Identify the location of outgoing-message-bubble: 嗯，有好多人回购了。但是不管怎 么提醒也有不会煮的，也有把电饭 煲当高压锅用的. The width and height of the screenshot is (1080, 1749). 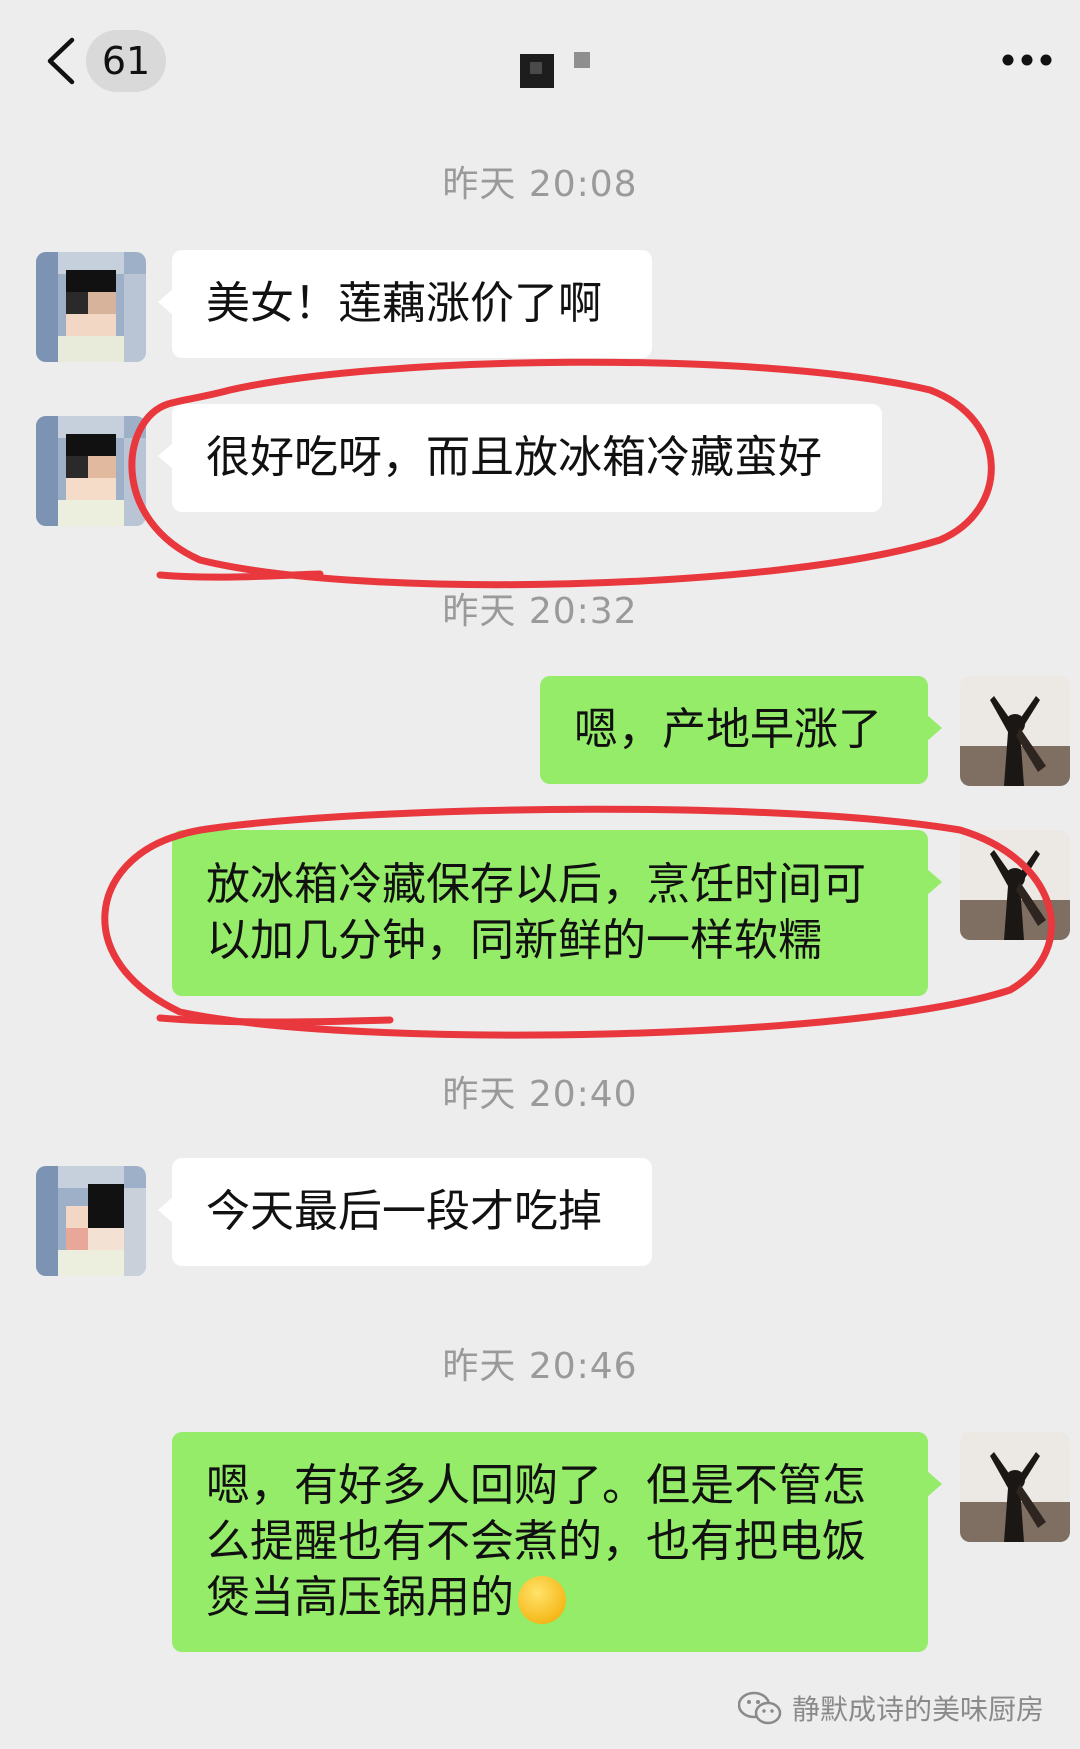
(557, 1542).